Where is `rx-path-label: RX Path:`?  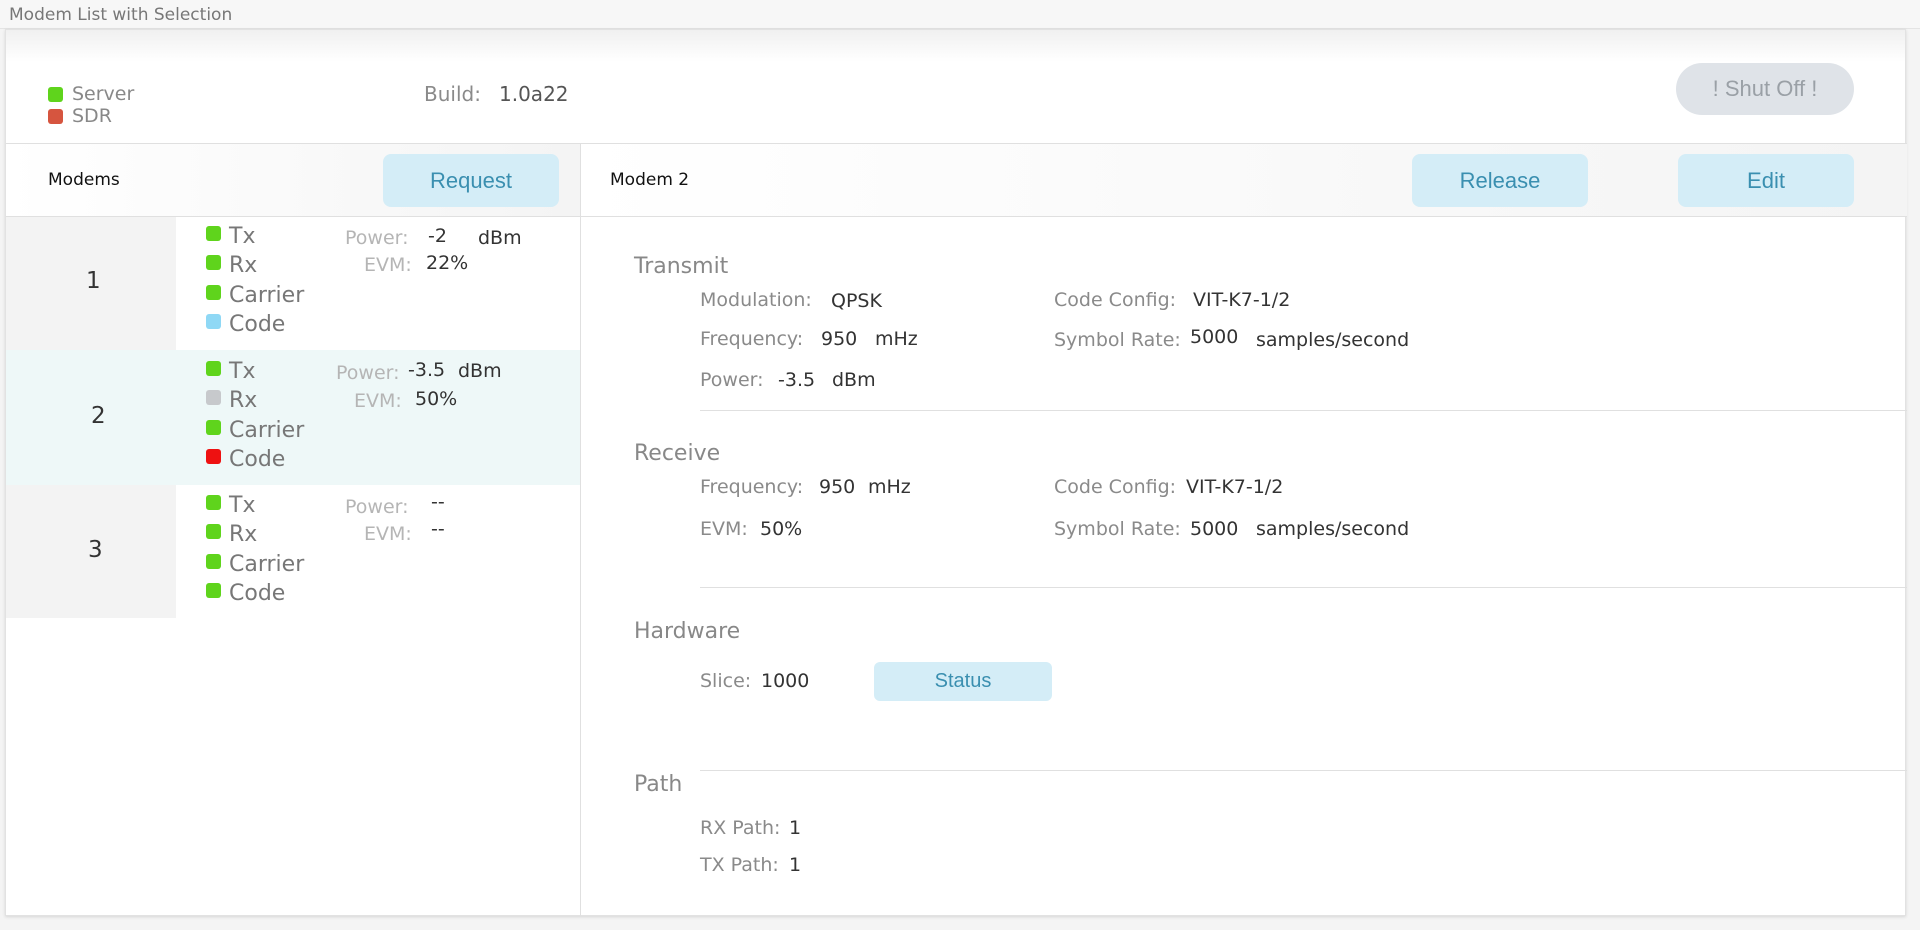
rx-path-label: RX Path: is located at coordinates (740, 828).